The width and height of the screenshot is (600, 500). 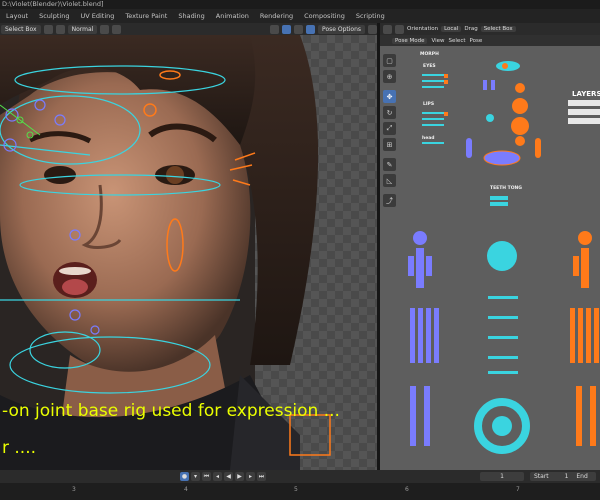 What do you see at coordinates (250, 476) in the screenshot?
I see `next-key-icon: ▸` at bounding box center [250, 476].